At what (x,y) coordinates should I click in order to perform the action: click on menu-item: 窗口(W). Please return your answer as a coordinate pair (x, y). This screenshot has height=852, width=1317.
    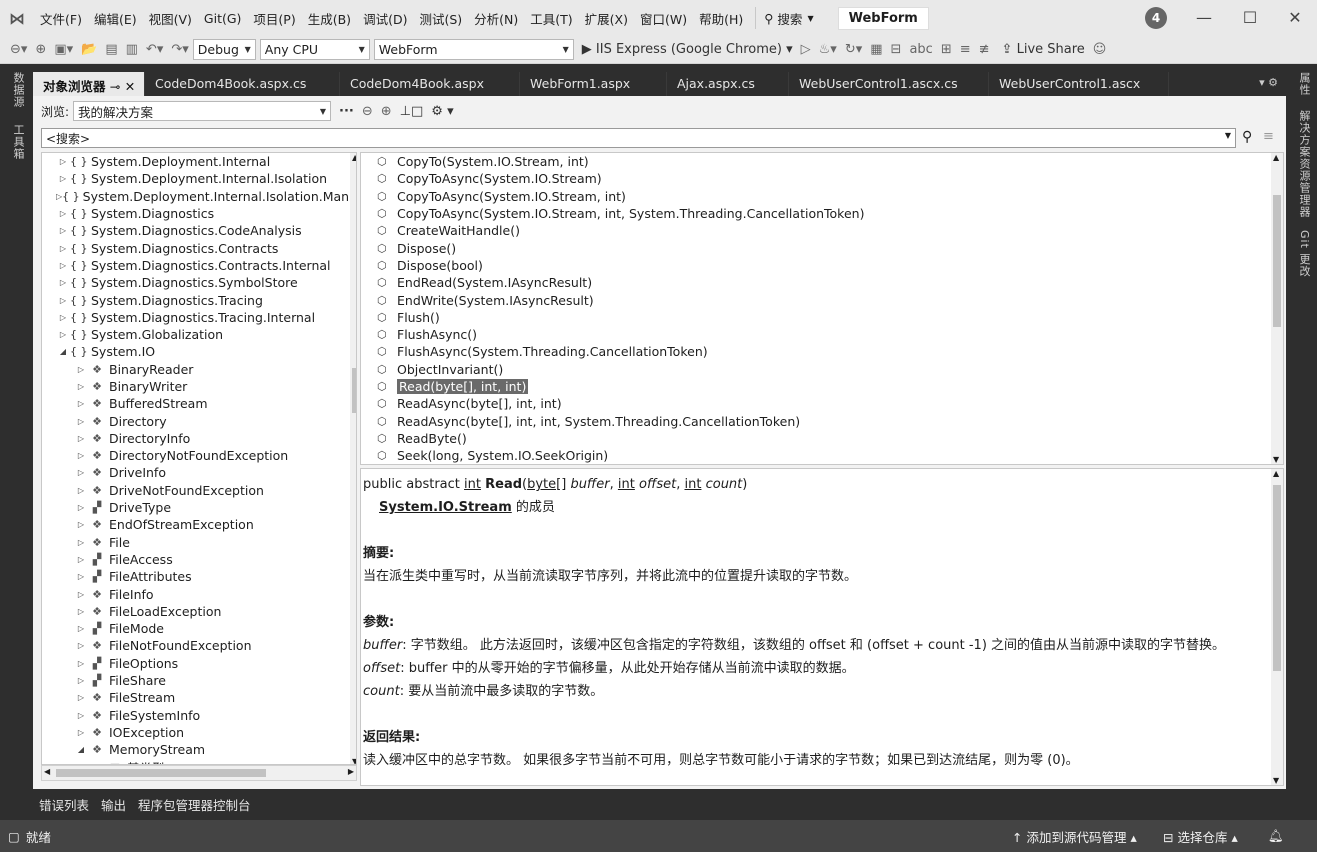
    Looking at the image, I should click on (663, 18).